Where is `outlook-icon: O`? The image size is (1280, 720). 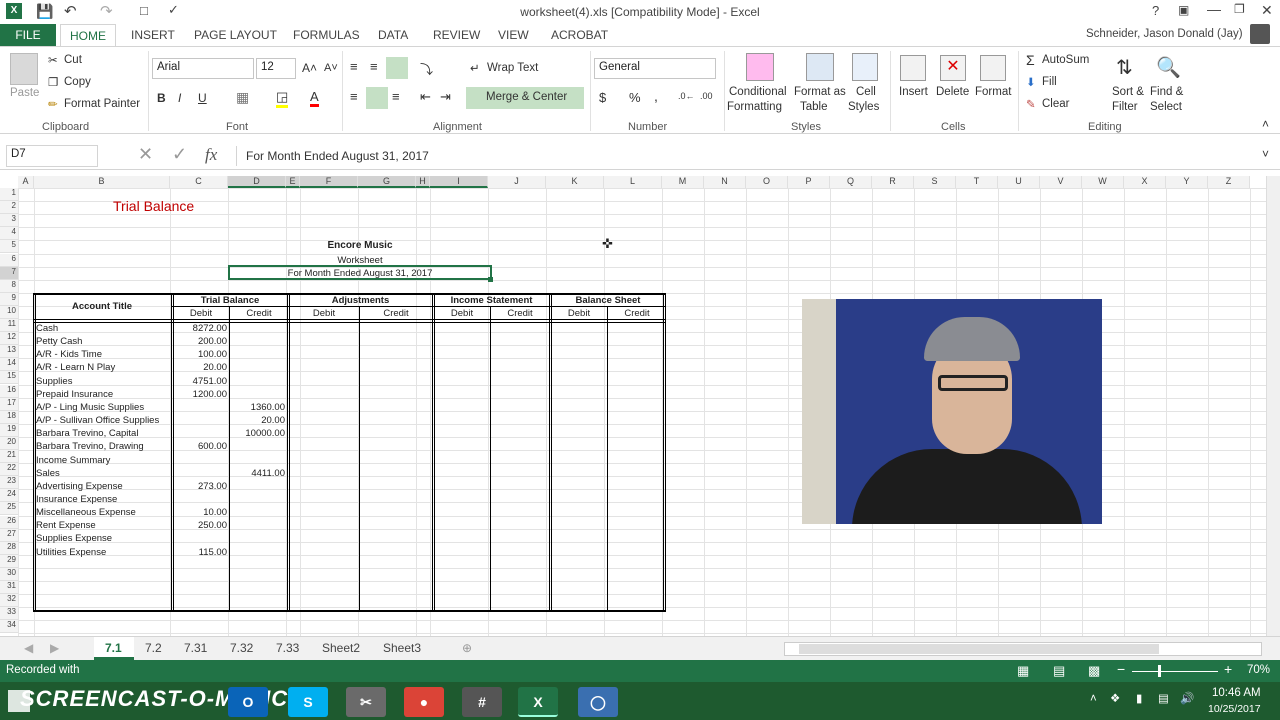
outlook-icon: O is located at coordinates (248, 702).